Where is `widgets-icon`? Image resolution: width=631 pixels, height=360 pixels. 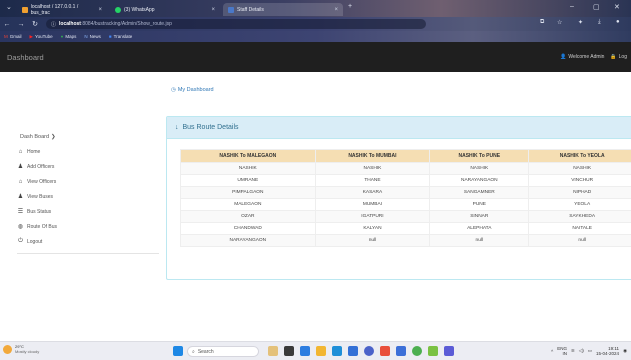
widgets-icon is located at coordinates (273, 351).